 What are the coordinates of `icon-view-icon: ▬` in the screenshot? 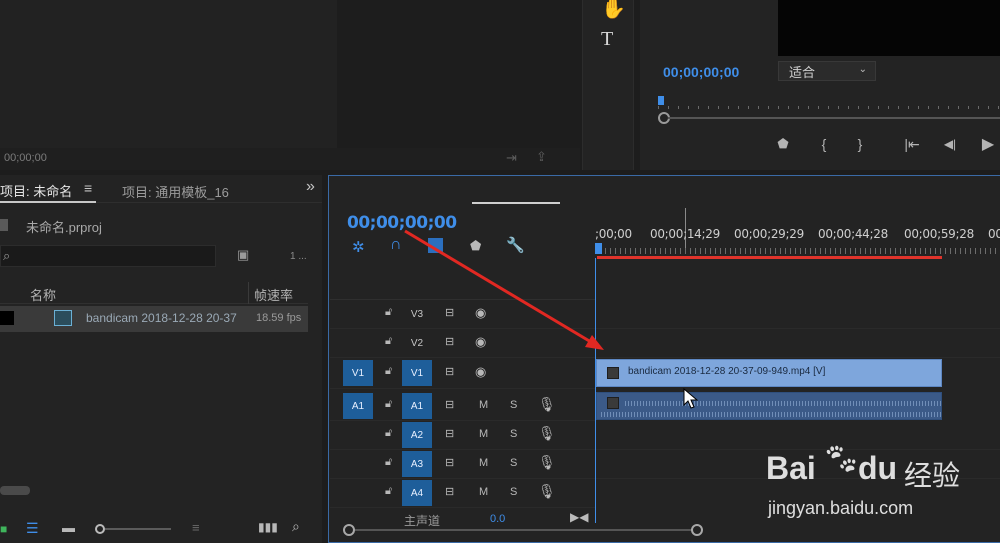 It's located at (68, 527).